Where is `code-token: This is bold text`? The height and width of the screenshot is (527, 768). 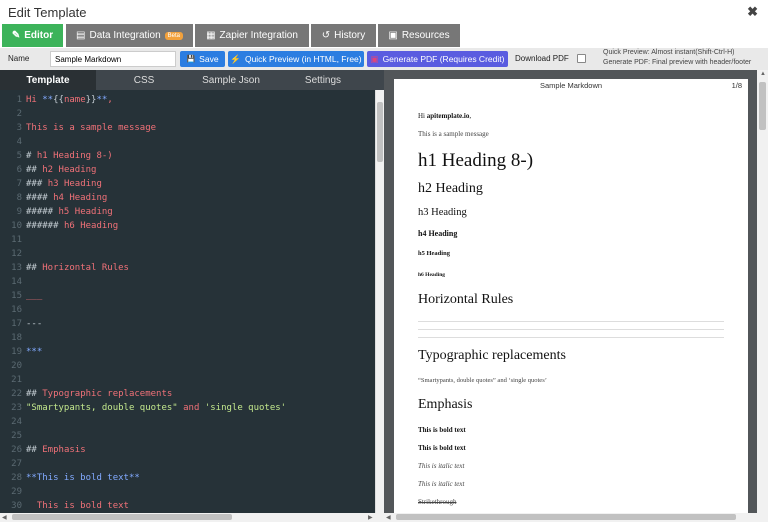 code-token: This is bold text is located at coordinates (77, 506).